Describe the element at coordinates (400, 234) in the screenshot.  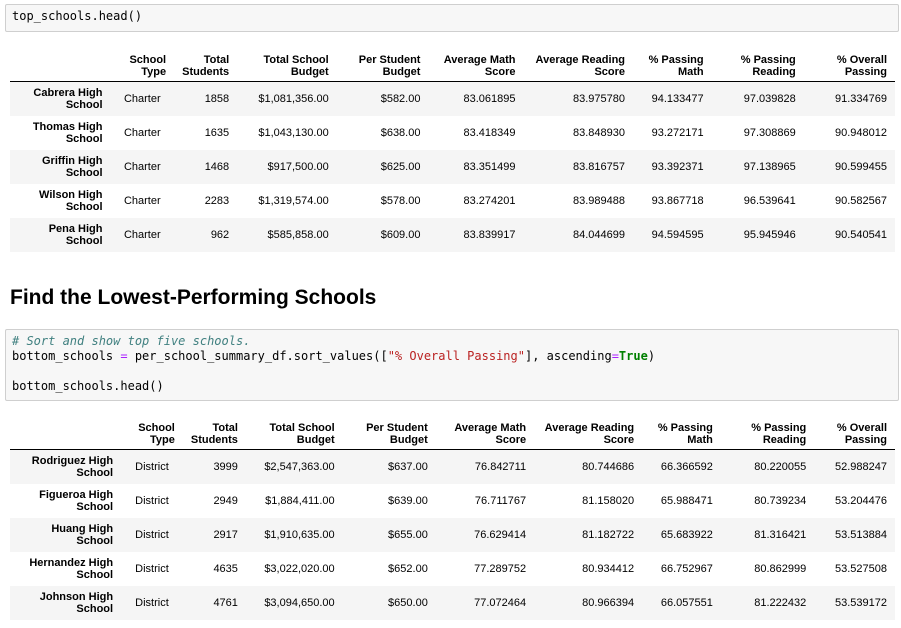
I see `cell-per-student-budget: $609.00` at that location.